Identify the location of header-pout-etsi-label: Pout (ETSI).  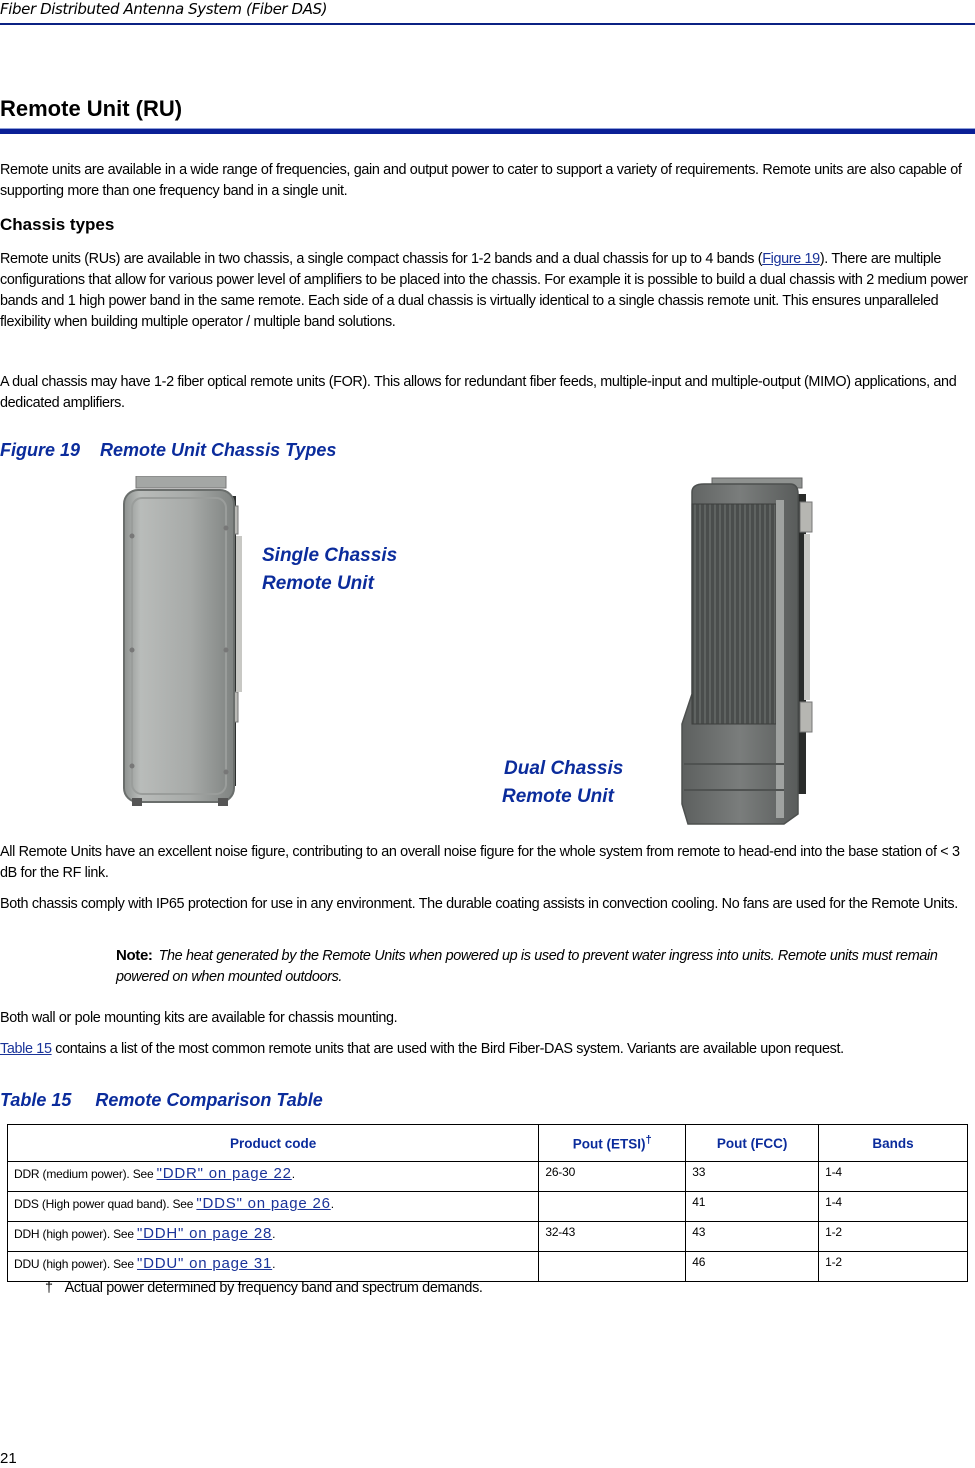
(609, 1144).